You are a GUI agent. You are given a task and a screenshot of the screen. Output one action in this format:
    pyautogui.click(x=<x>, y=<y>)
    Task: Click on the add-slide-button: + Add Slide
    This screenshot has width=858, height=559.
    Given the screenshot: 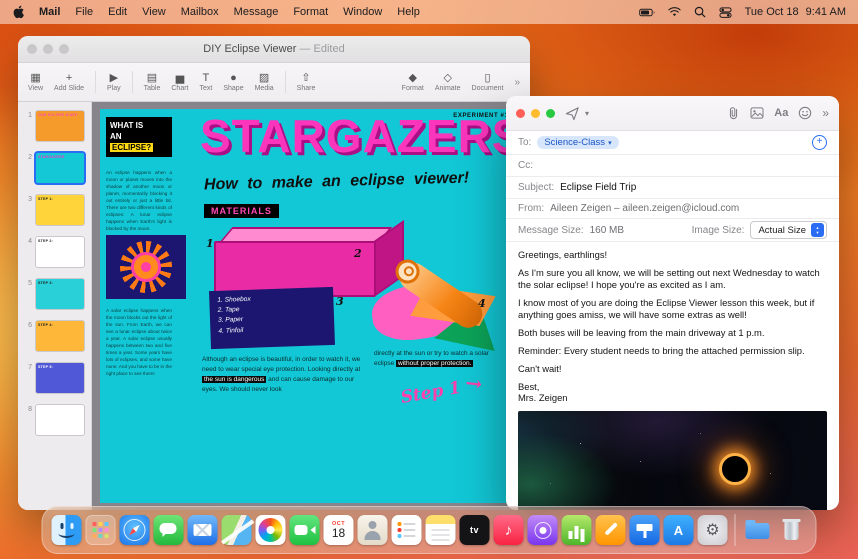 What is the action you would take?
    pyautogui.click(x=69, y=82)
    